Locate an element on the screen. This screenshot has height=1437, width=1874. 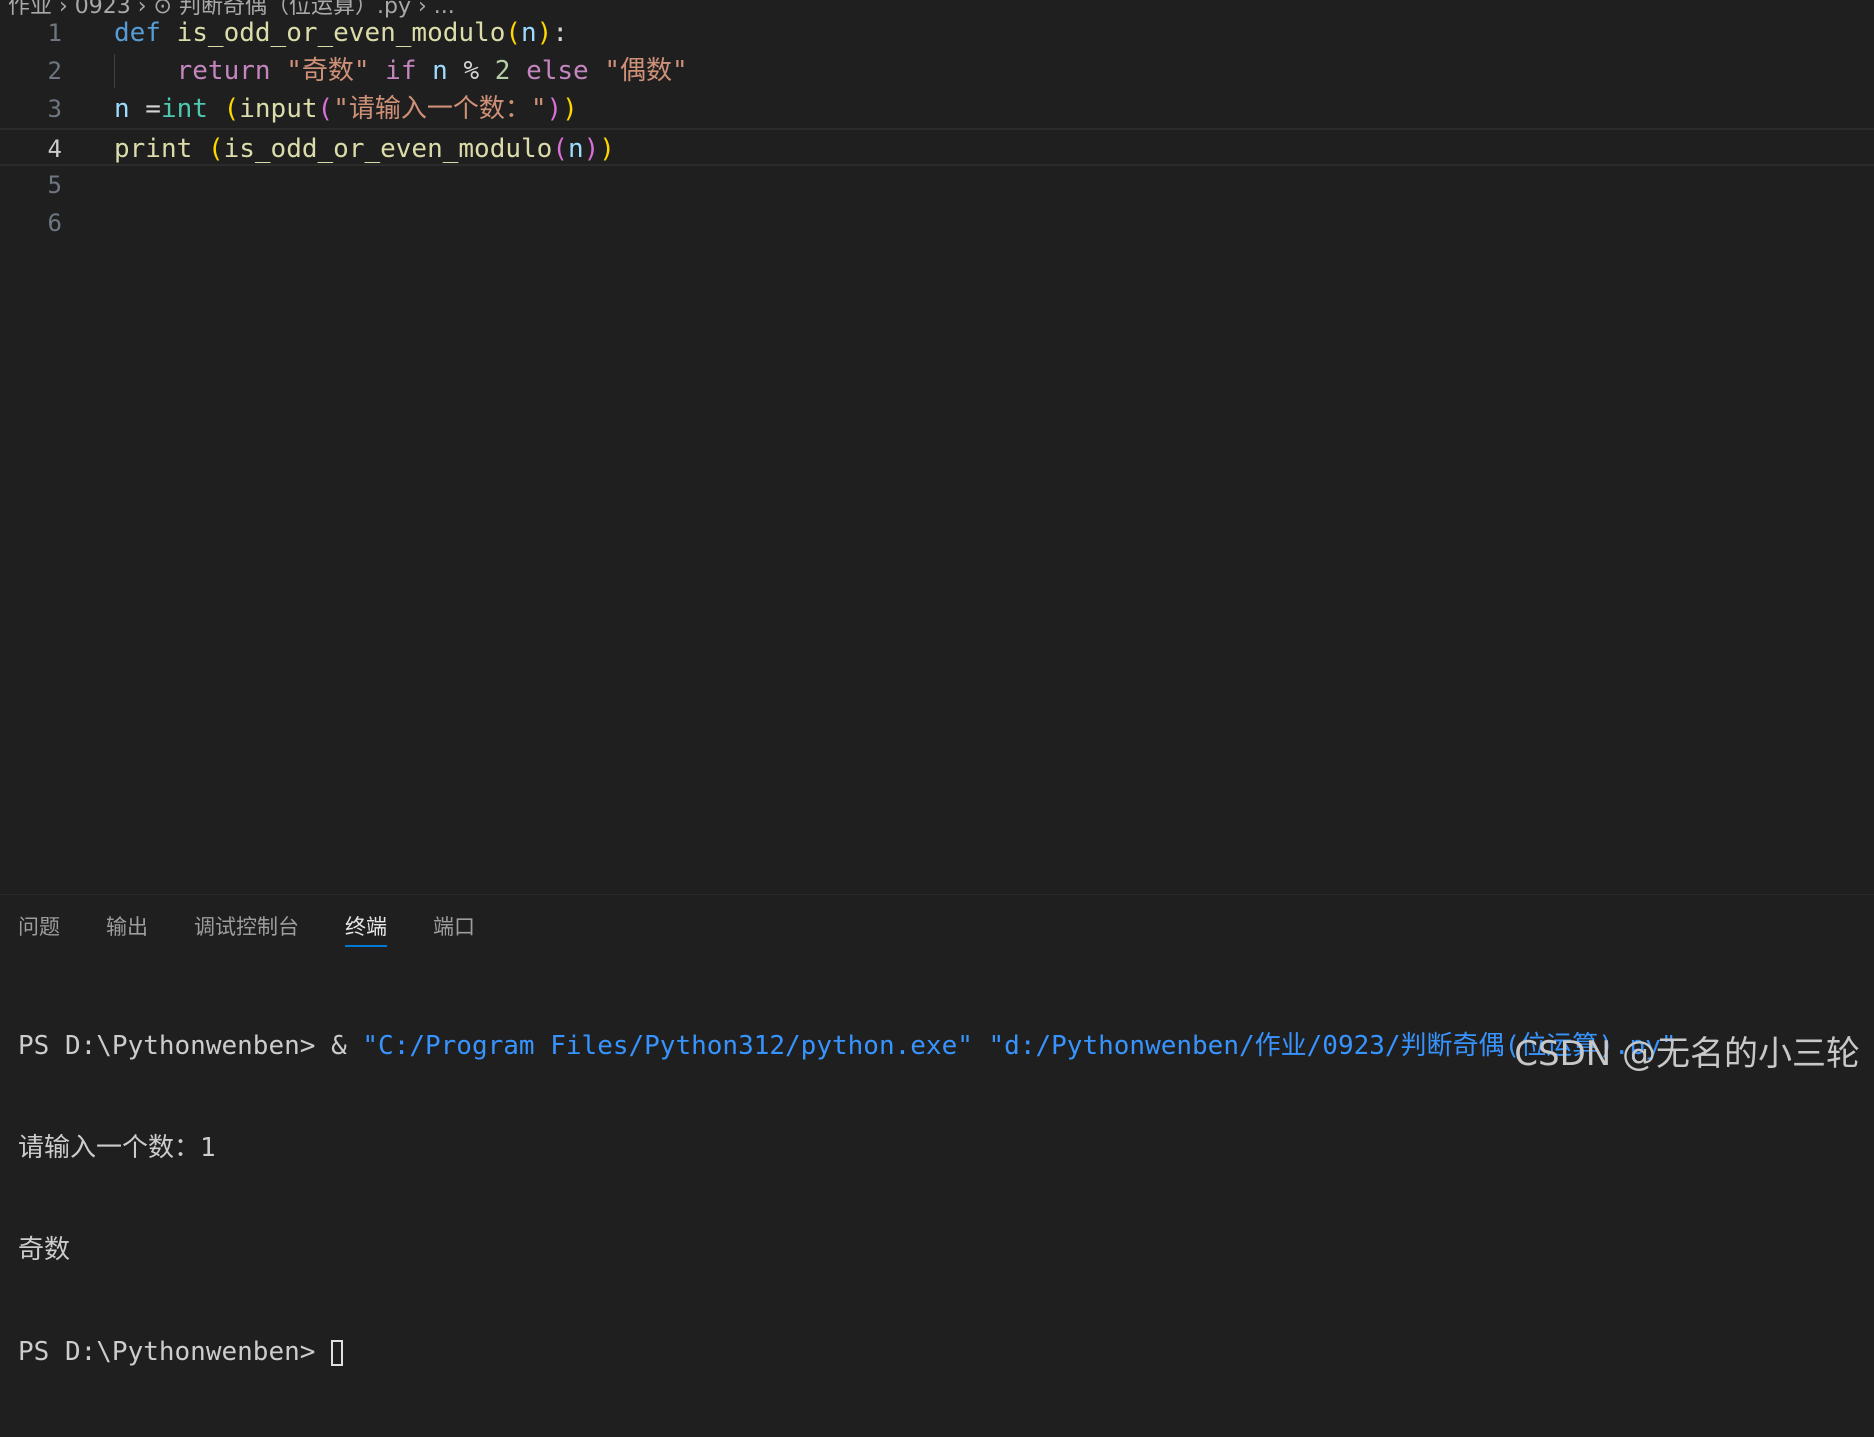
code-token: : is located at coordinates (560, 33).